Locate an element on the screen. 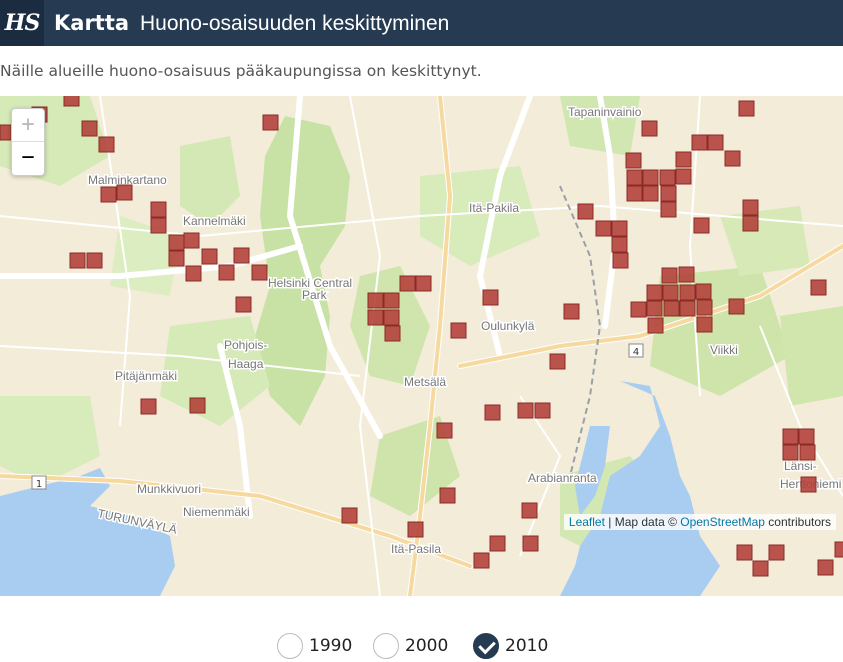 Image resolution: width=843 pixels, height=662 pixels. year-option-2010: 2010 is located at coordinates (513, 647).